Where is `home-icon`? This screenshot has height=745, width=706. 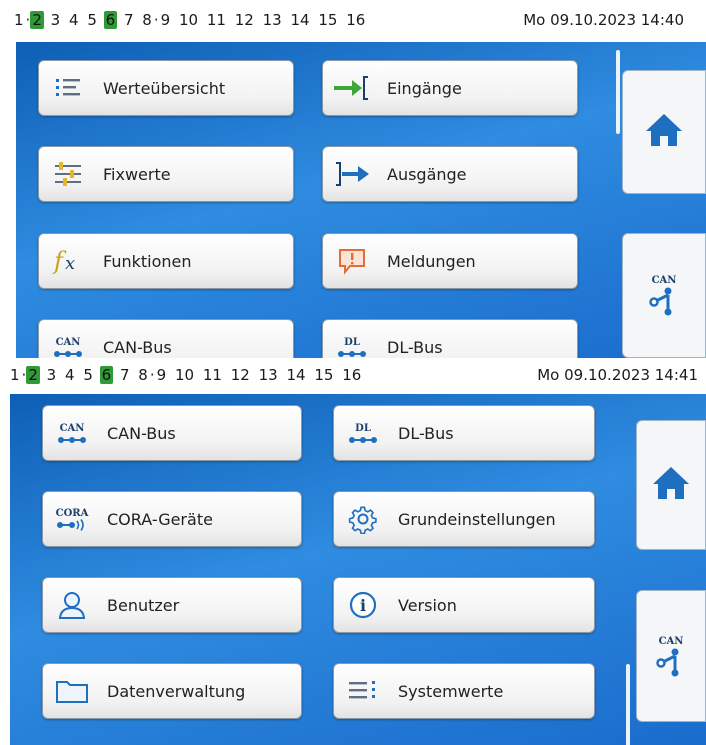
home-icon is located at coordinates (671, 485).